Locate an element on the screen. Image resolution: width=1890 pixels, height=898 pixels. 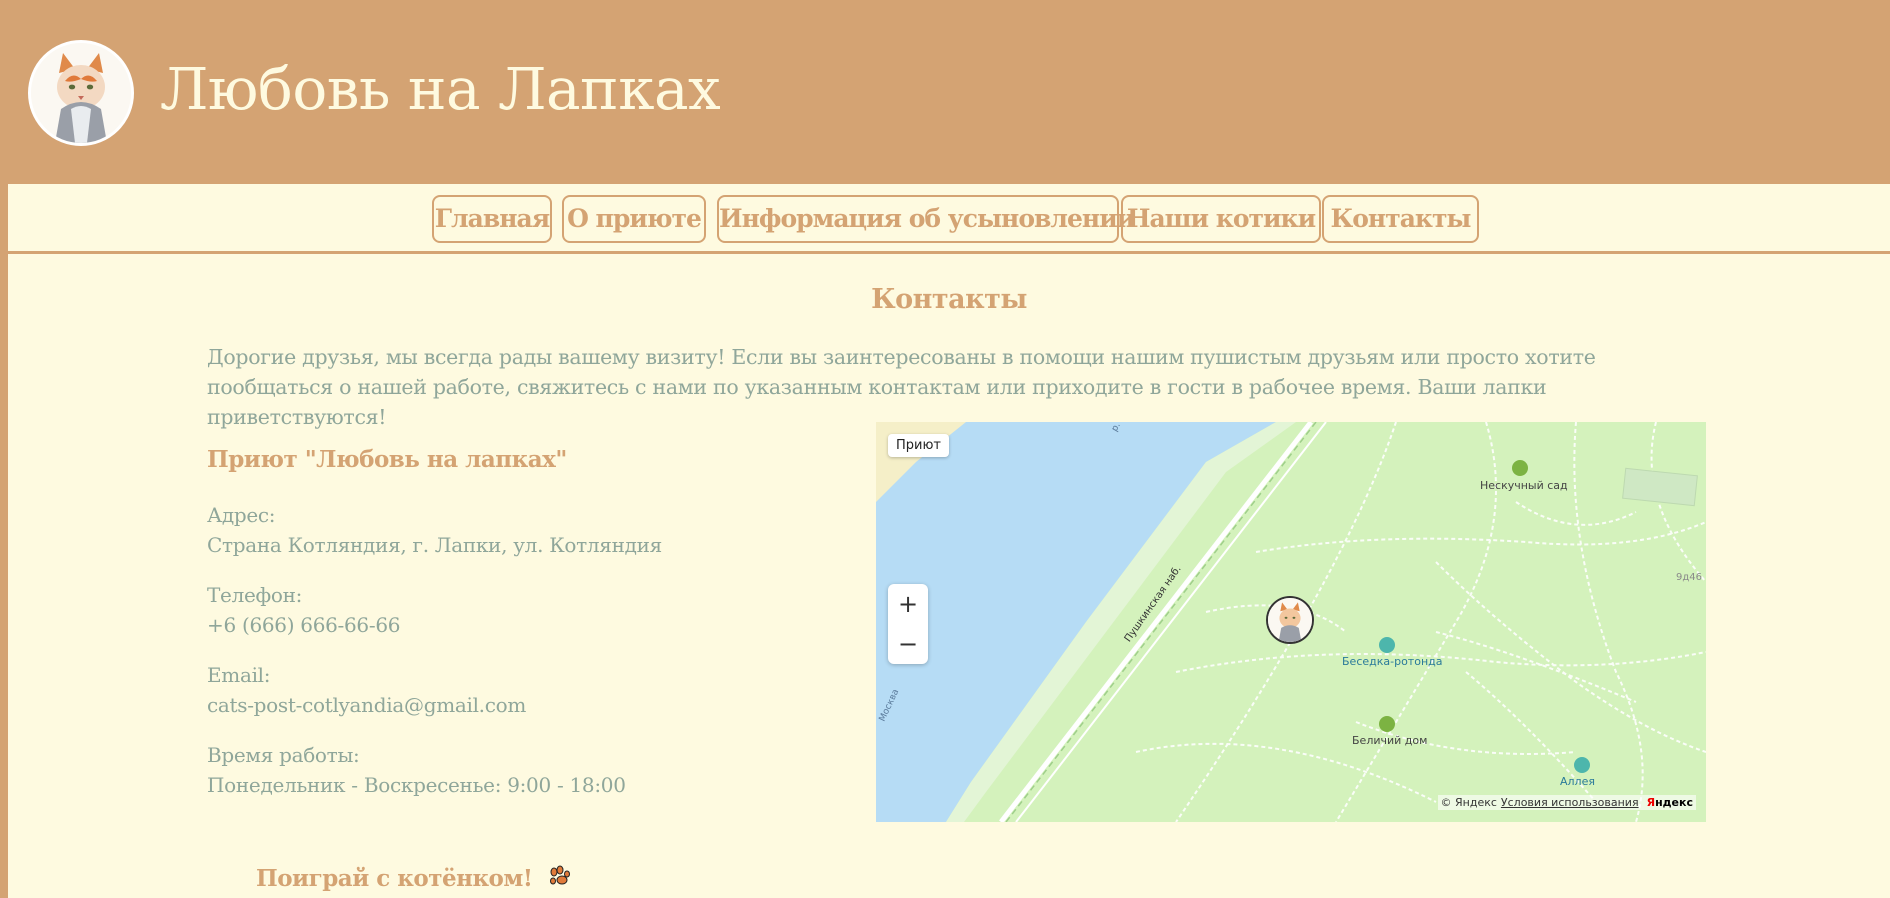
phone-label: Телефон: is located at coordinates (255, 595).